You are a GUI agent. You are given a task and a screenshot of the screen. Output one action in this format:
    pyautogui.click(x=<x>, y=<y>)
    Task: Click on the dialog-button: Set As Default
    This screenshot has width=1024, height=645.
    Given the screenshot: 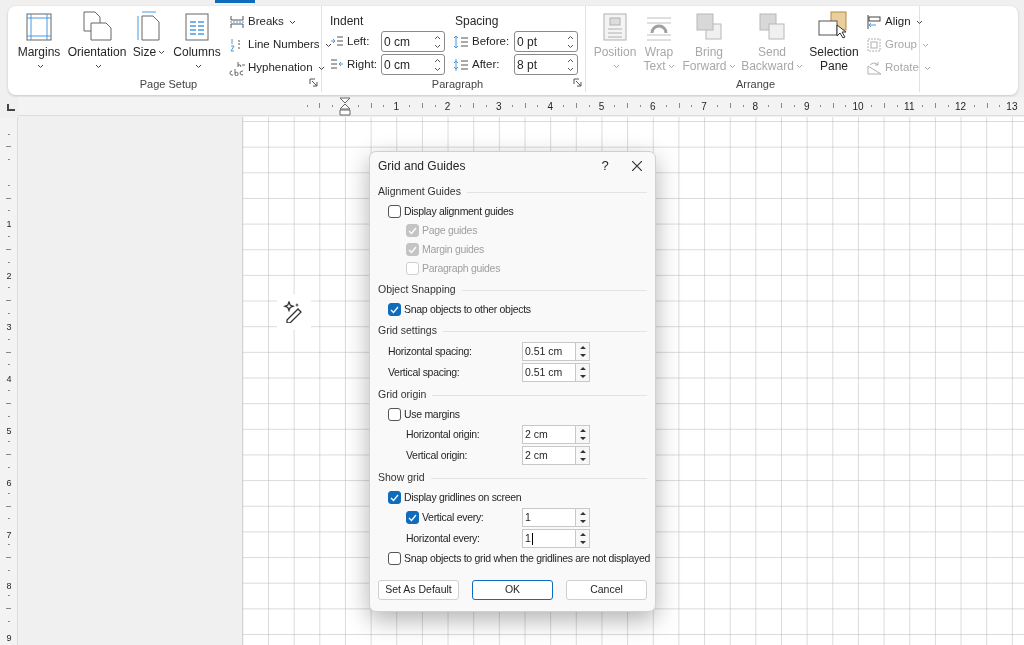 What is the action you would take?
    pyautogui.click(x=418, y=590)
    